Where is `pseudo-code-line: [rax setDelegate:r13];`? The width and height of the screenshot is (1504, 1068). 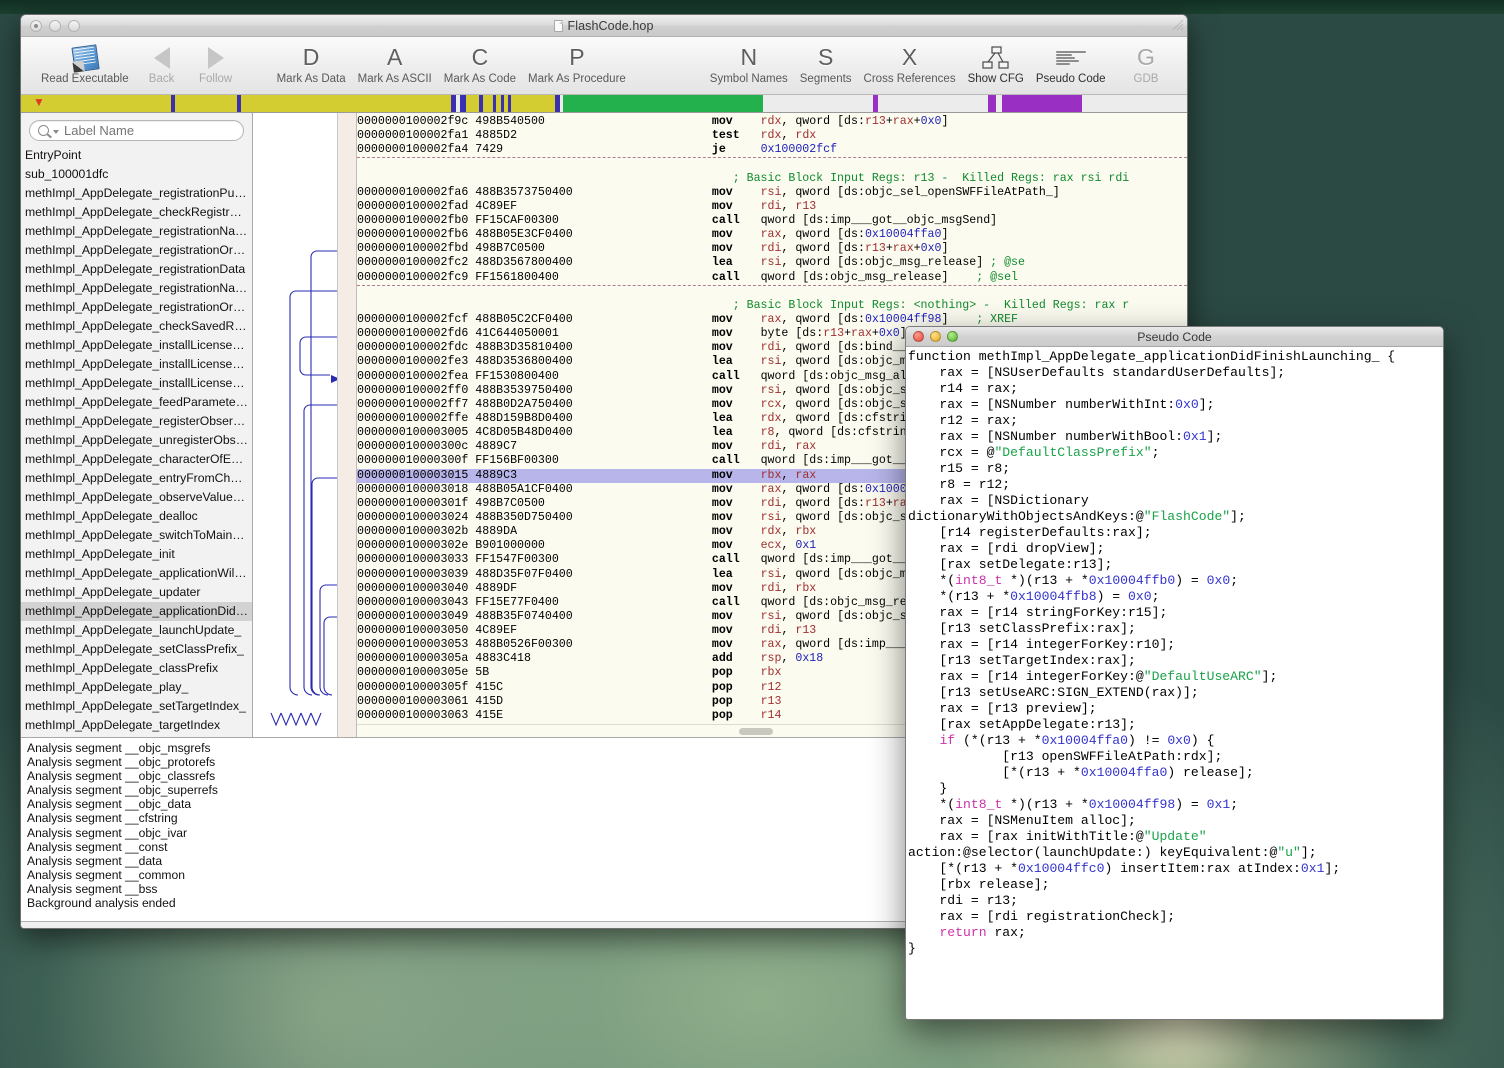 pseudo-code-line: [rax setDelegate:r13]; is located at coordinates (1010, 564).